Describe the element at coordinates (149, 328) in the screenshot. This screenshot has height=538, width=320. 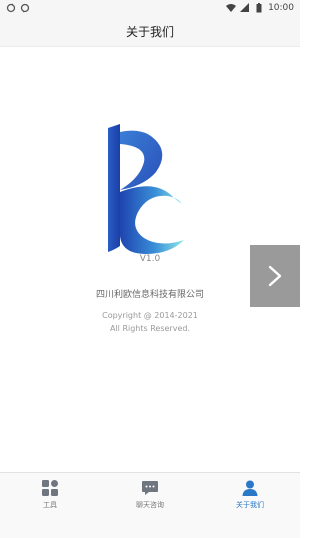
I see `copyright-line-2: All Rights Reserved.` at that location.